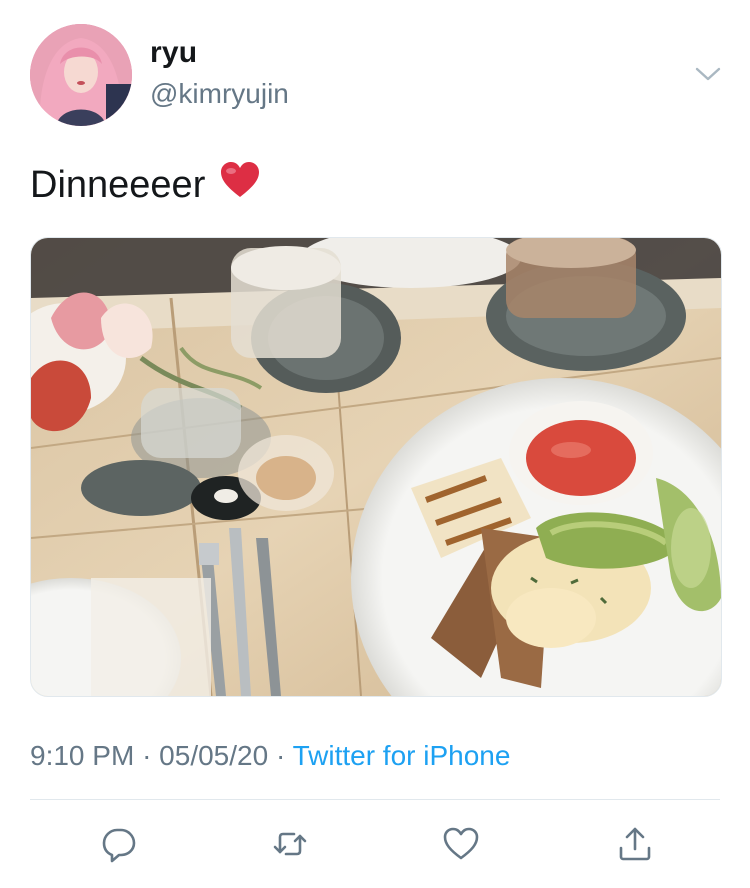 This screenshot has height=888, width=750. What do you see at coordinates (240, 185) in the screenshot?
I see `heart-emoji` at bounding box center [240, 185].